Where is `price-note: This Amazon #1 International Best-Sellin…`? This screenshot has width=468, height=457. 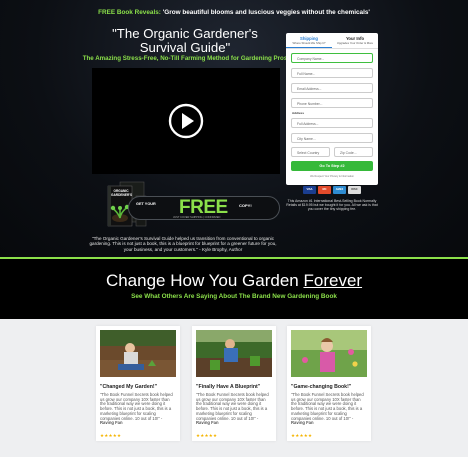 price-note: This Amazon #1 International Best-Sellin… is located at coordinates (332, 205).